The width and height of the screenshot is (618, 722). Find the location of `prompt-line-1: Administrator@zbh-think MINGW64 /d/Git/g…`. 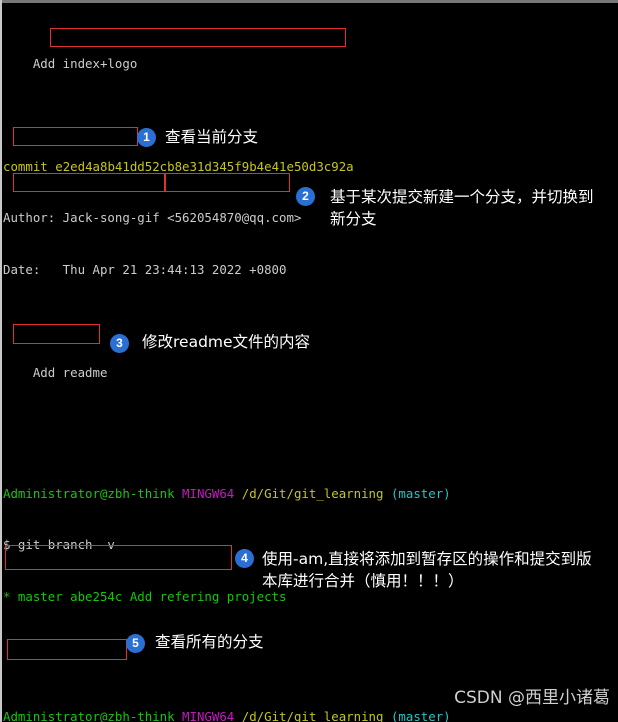

prompt-line-1: Administrator@zbh-think MINGW64 /d/Git/g… is located at coordinates (309, 493).